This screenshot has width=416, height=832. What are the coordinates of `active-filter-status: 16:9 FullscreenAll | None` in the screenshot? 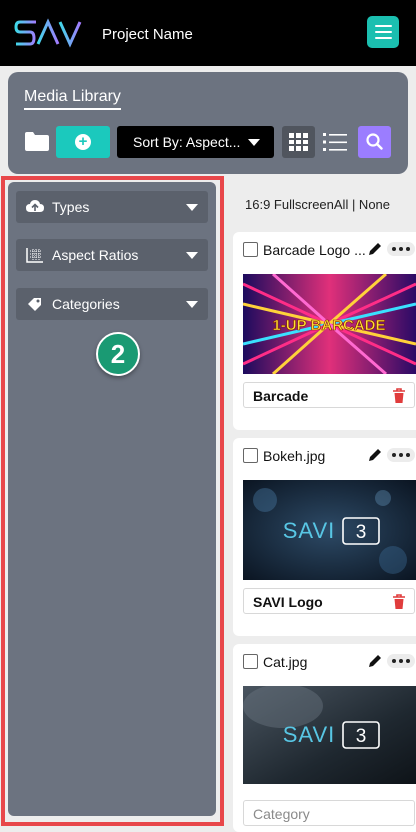 It's located at (318, 204).